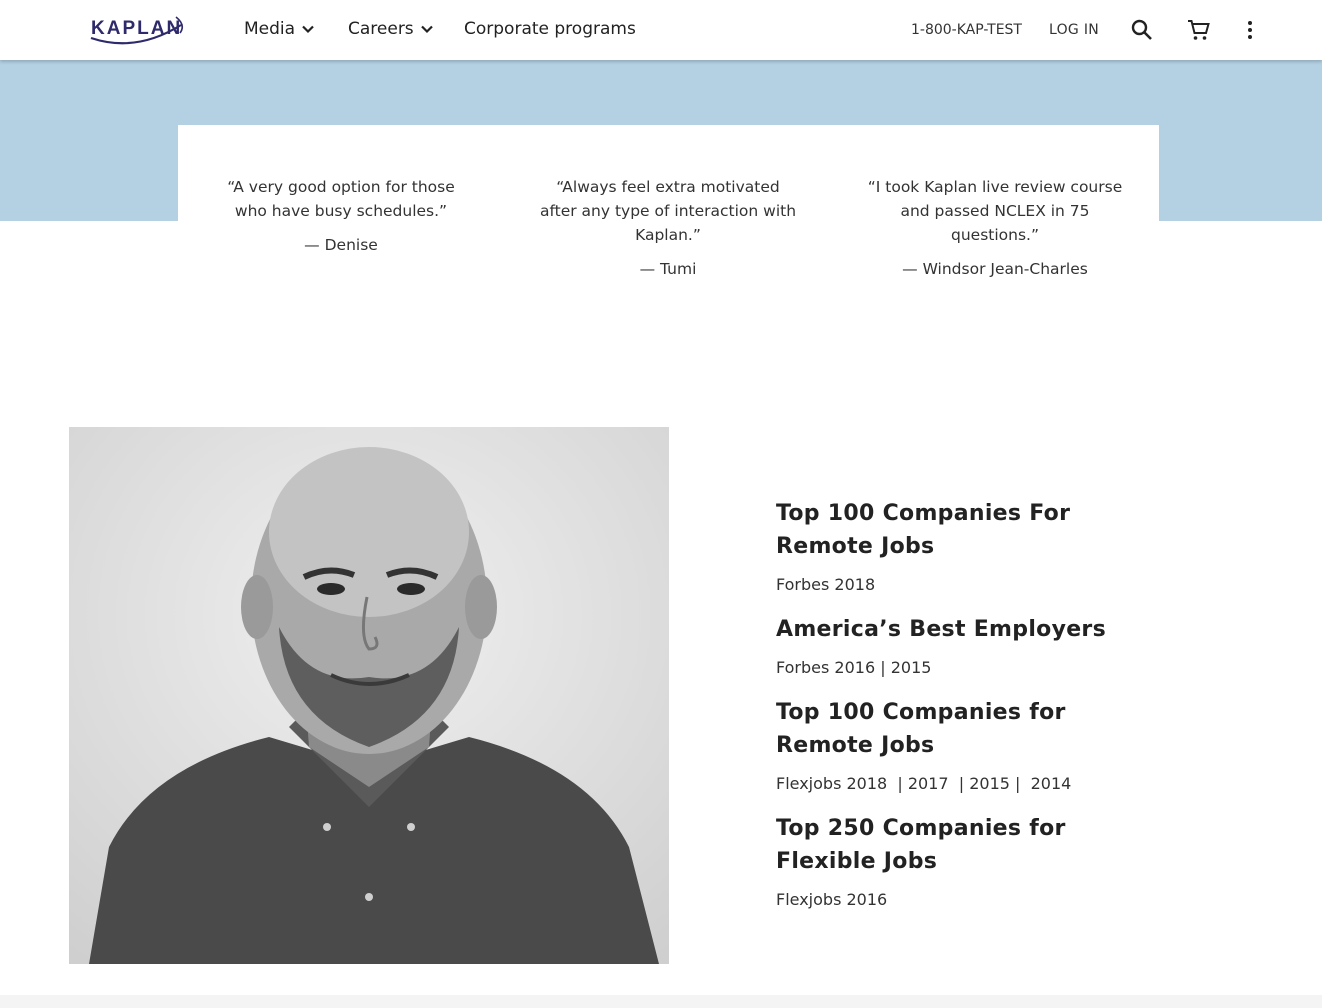 The width and height of the screenshot is (1322, 1008). I want to click on logo-text: KAPLAN, so click(136, 28).